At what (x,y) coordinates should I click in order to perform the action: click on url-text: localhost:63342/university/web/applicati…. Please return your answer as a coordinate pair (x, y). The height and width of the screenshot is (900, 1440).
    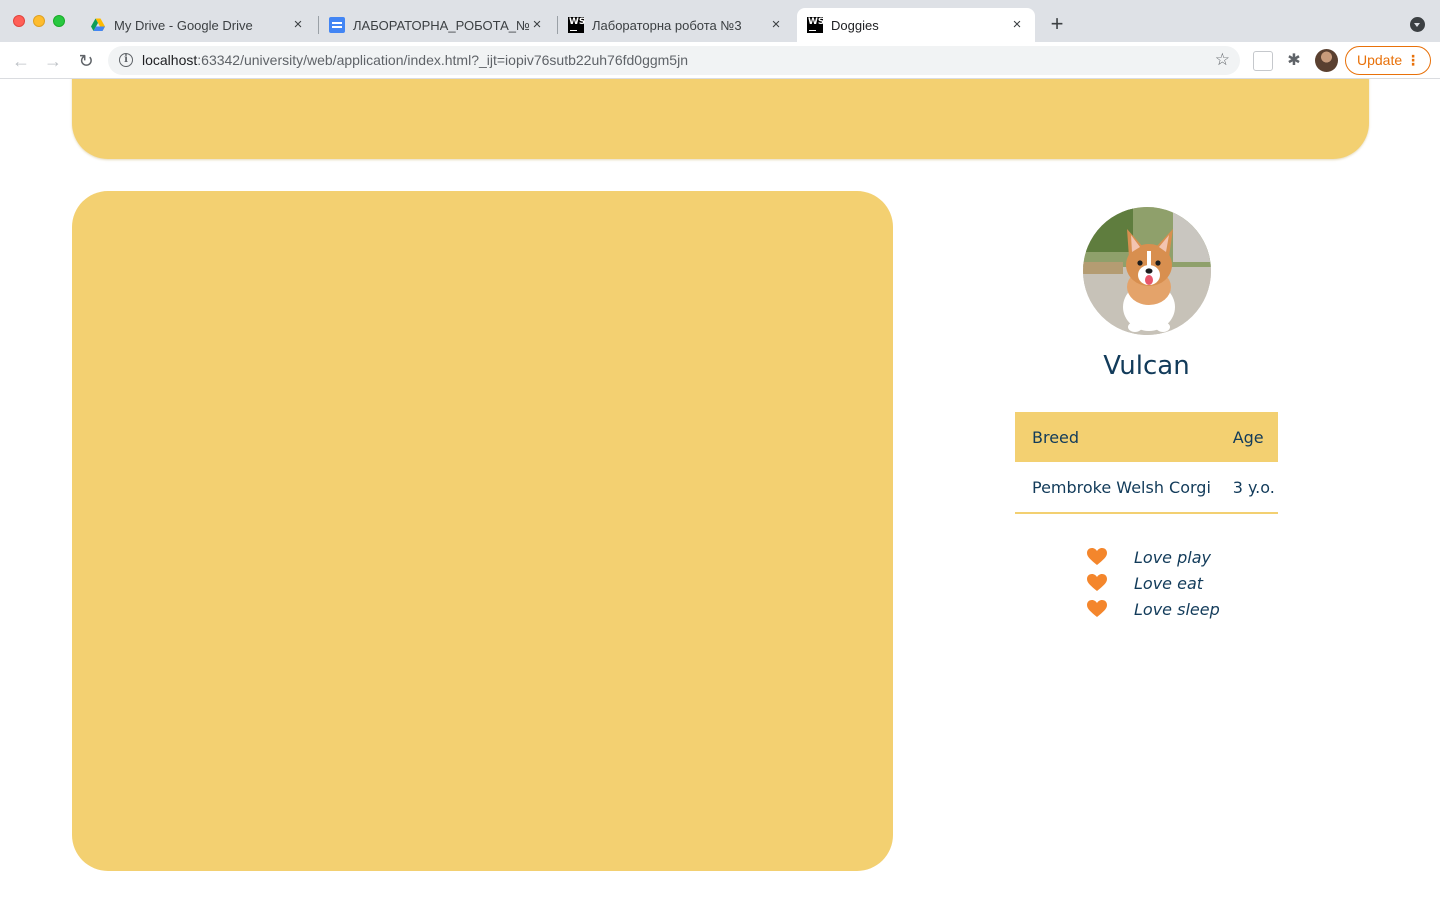
    Looking at the image, I should click on (415, 60).